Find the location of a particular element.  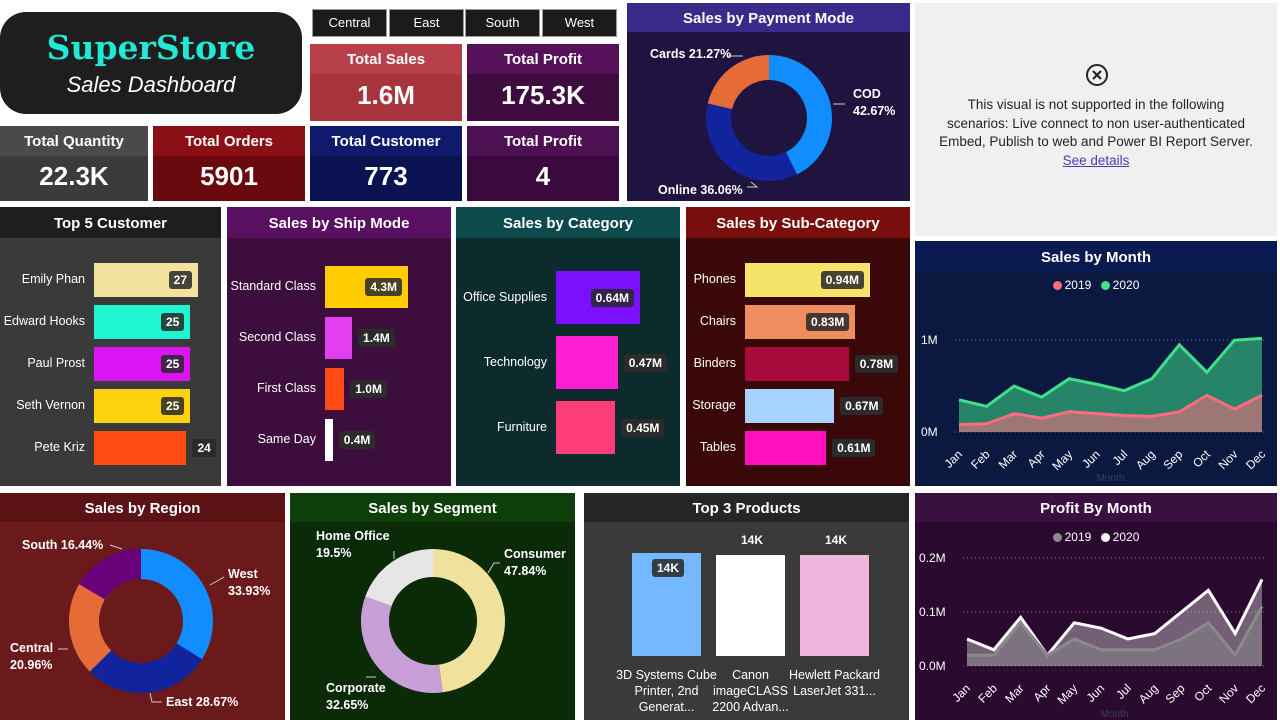

brand-title: SuperStore is located at coordinates (151, 47).